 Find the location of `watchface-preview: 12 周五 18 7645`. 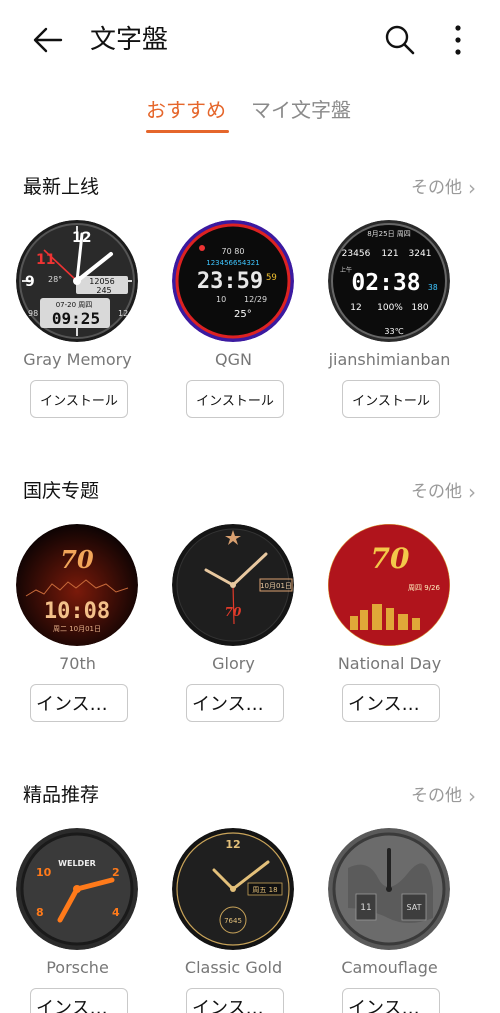

watchface-preview: 12 周五 18 7645 is located at coordinates (233, 889).